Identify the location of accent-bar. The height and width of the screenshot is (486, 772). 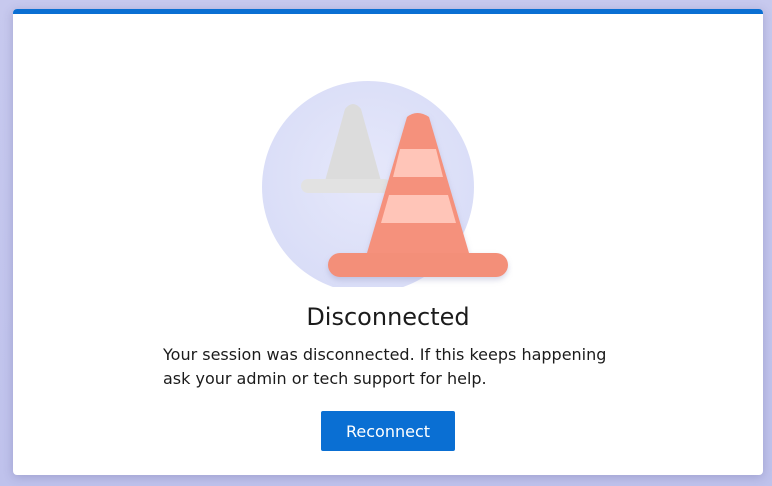
(388, 11).